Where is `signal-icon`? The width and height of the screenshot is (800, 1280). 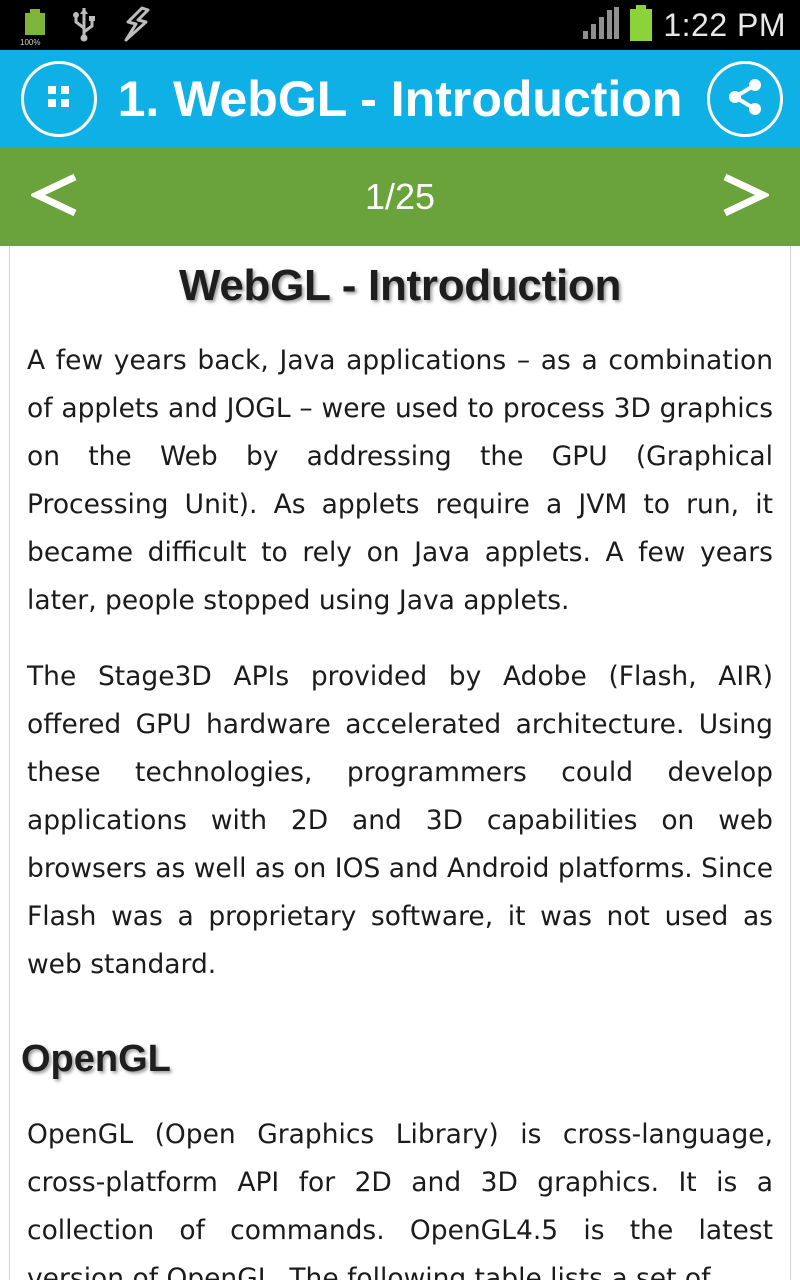 signal-icon is located at coordinates (601, 25).